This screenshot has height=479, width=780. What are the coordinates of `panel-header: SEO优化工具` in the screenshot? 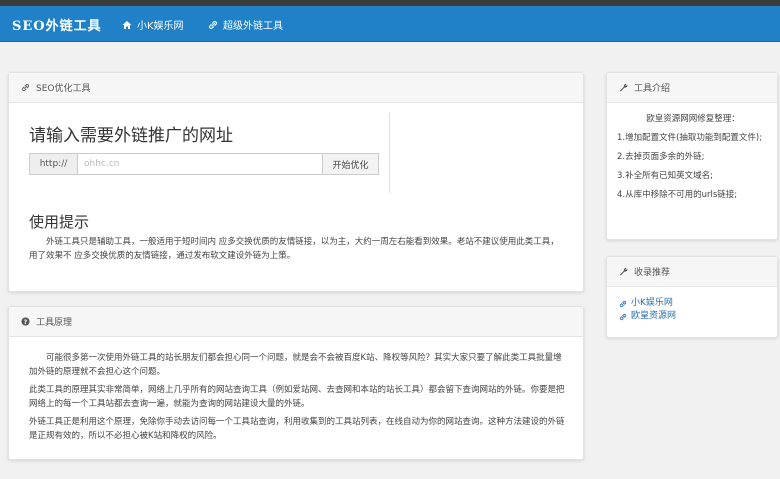 It's located at (296, 88).